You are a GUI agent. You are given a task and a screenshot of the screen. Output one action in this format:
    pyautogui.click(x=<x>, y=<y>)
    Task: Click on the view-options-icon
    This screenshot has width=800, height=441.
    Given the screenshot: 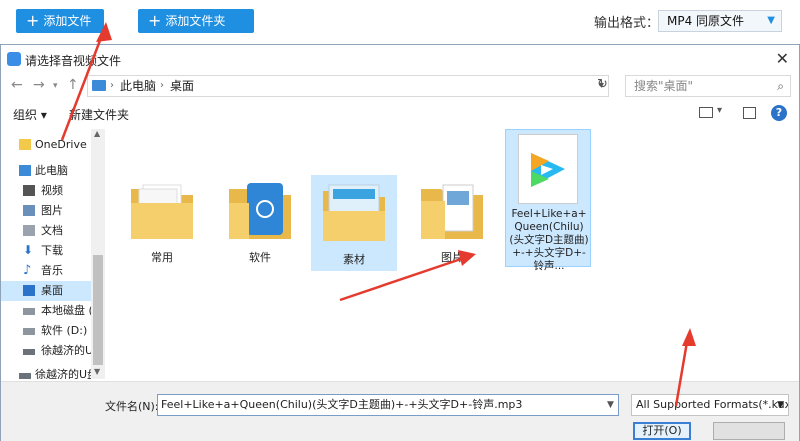 What is the action you would take?
    pyautogui.click(x=706, y=112)
    